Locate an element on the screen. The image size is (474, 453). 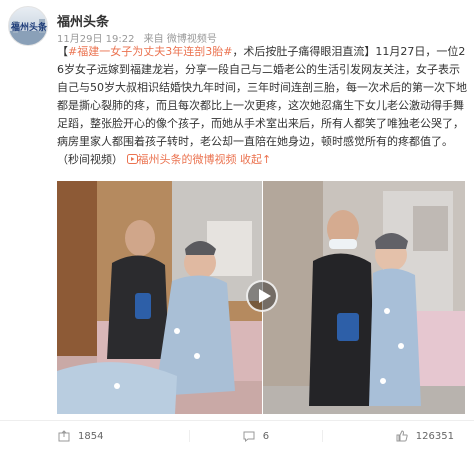
comment-button: 6 is located at coordinates (255, 436).